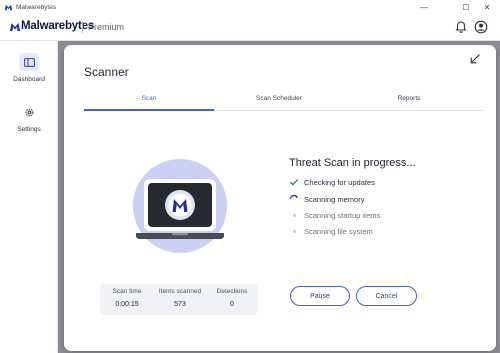 The height and width of the screenshot is (353, 500). I want to click on window-titlebar: Malwarebytes — ☐ ✕, so click(250, 7).